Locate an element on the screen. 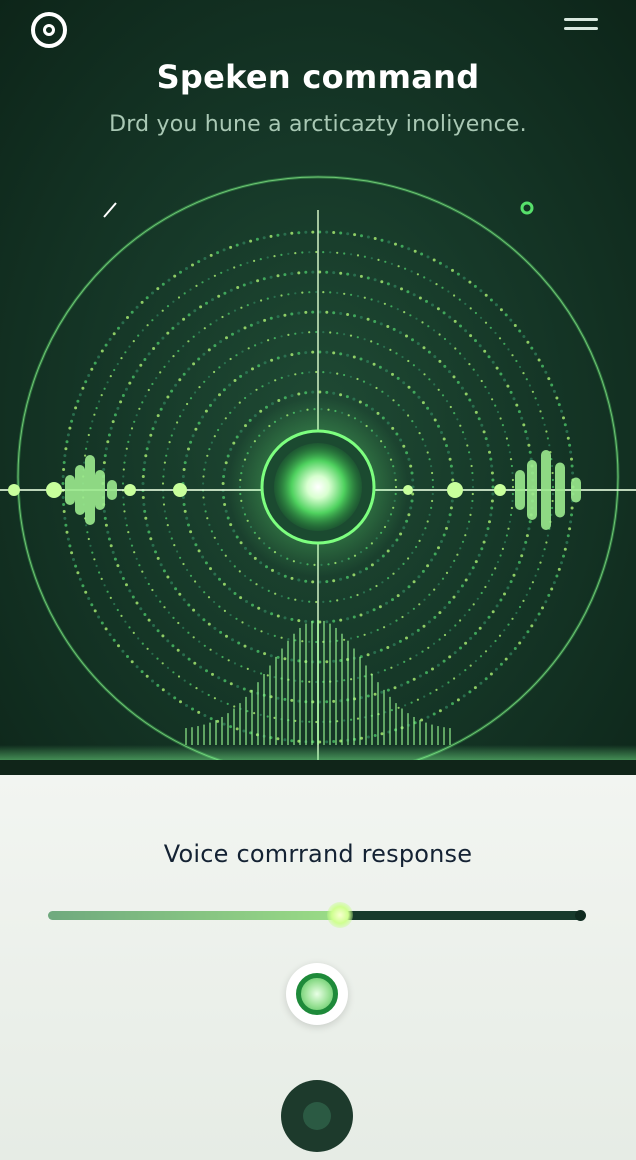 The width and height of the screenshot is (636, 1160). record-icon is located at coordinates (317, 1116).